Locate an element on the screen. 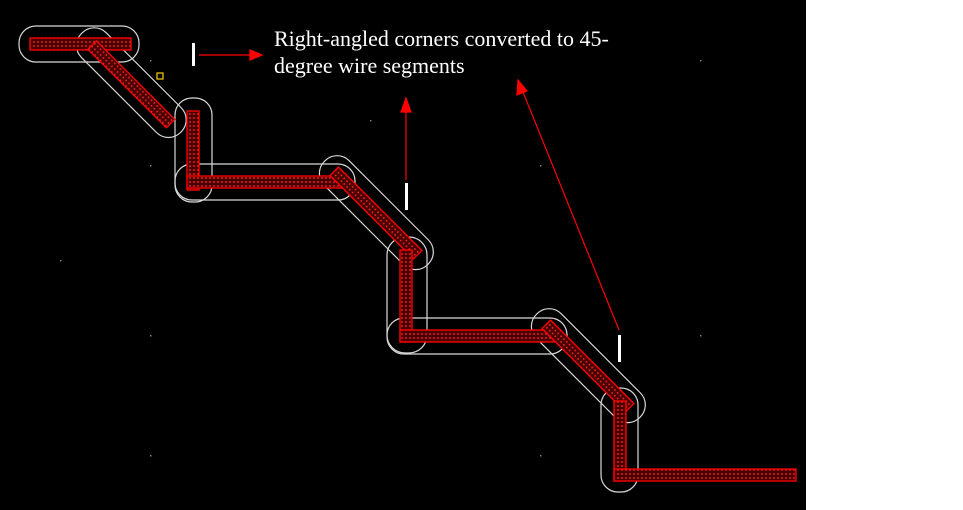 The image size is (963, 510). annotation-line-2: degree wire segments is located at coordinates (369, 65).